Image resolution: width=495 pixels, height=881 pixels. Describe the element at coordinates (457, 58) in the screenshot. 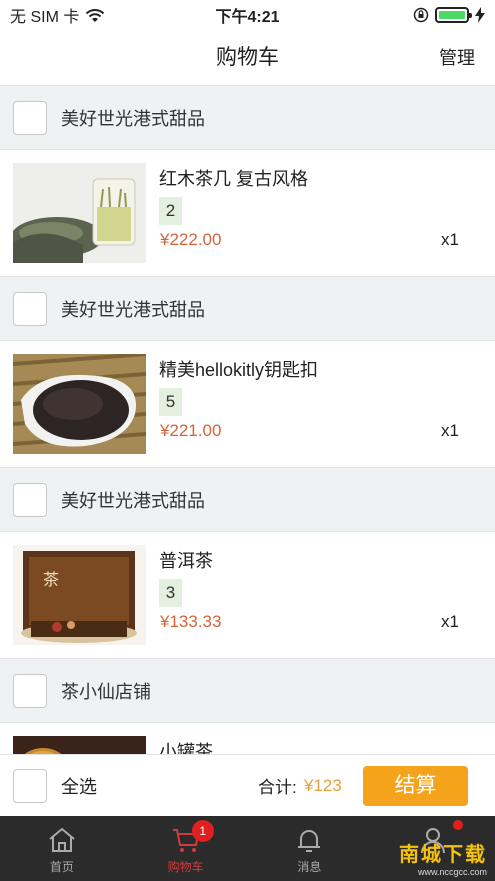

I see `manage-button: 管理` at that location.